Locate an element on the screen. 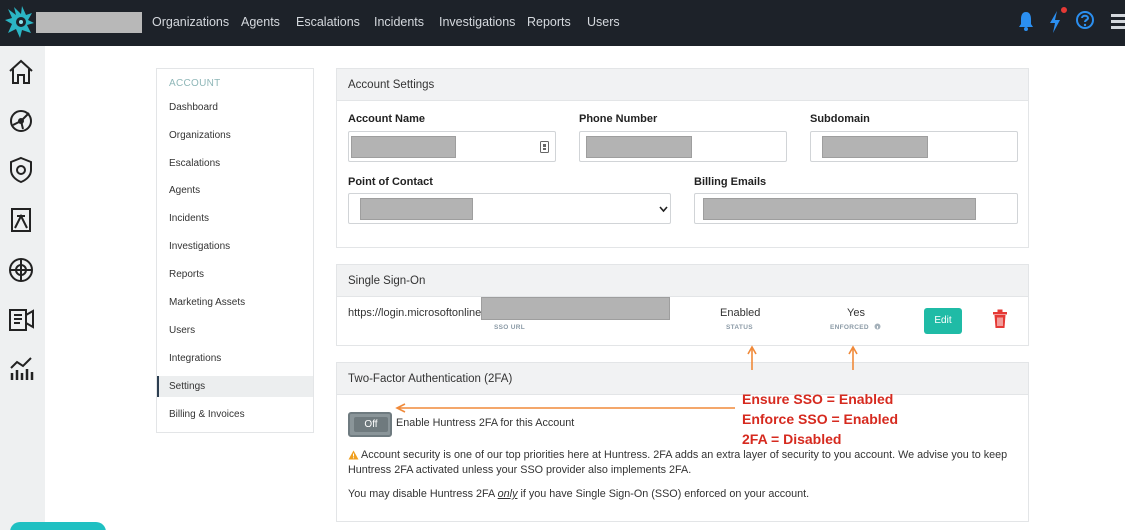  annotation-enforce-sso: Enforce SSO = Enabled is located at coordinates (820, 419).